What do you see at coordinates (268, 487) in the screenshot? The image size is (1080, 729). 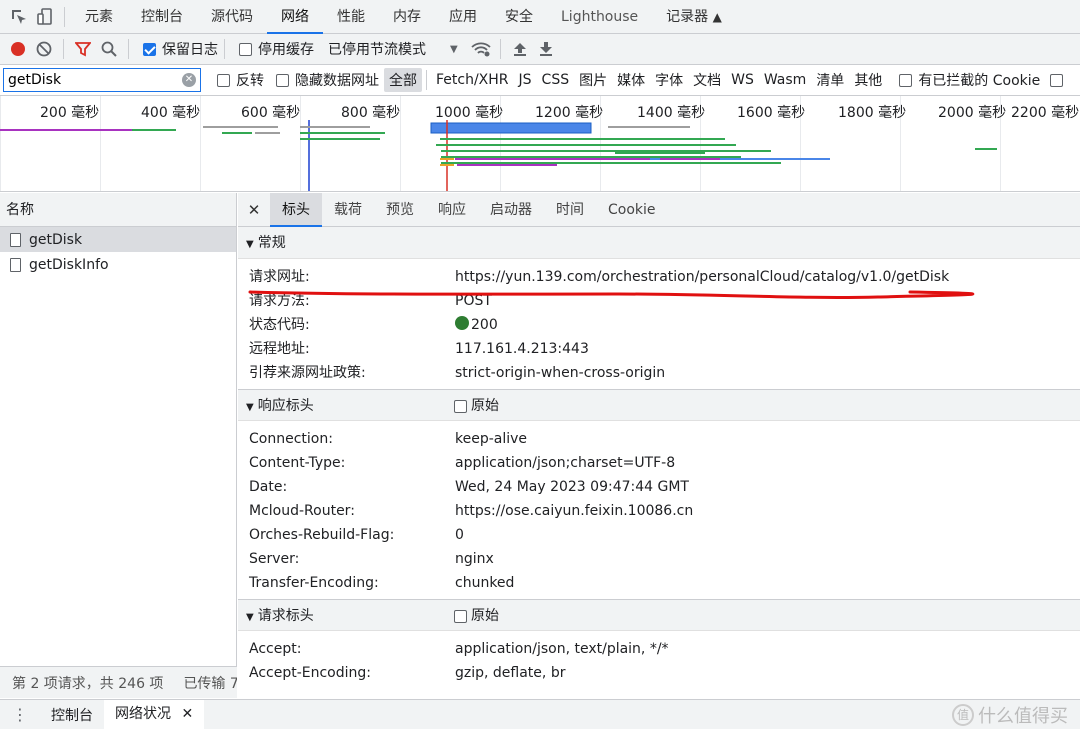 I see `header-key: Date:` at bounding box center [268, 487].